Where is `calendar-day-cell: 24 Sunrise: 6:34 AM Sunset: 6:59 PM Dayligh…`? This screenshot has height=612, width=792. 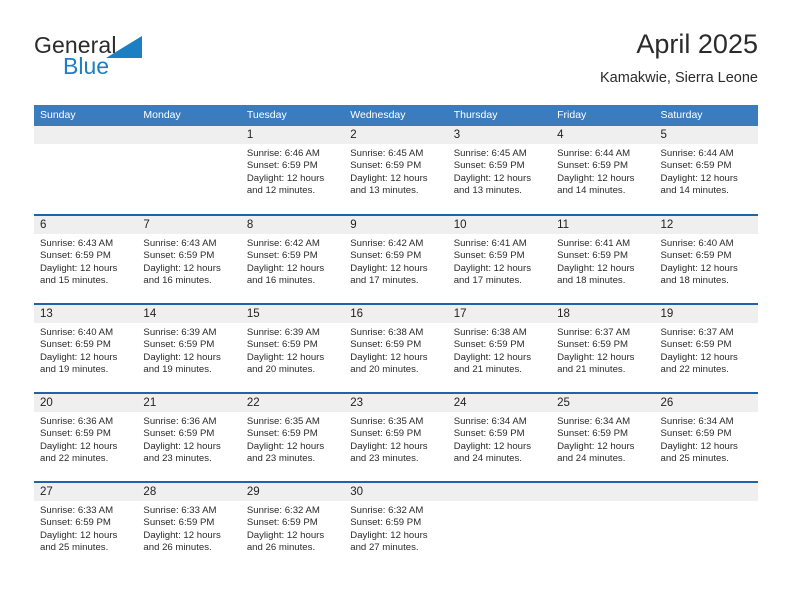
calendar-day-cell: 24 Sunrise: 6:34 AM Sunset: 6:59 PM Dayligh… is located at coordinates (499, 437).